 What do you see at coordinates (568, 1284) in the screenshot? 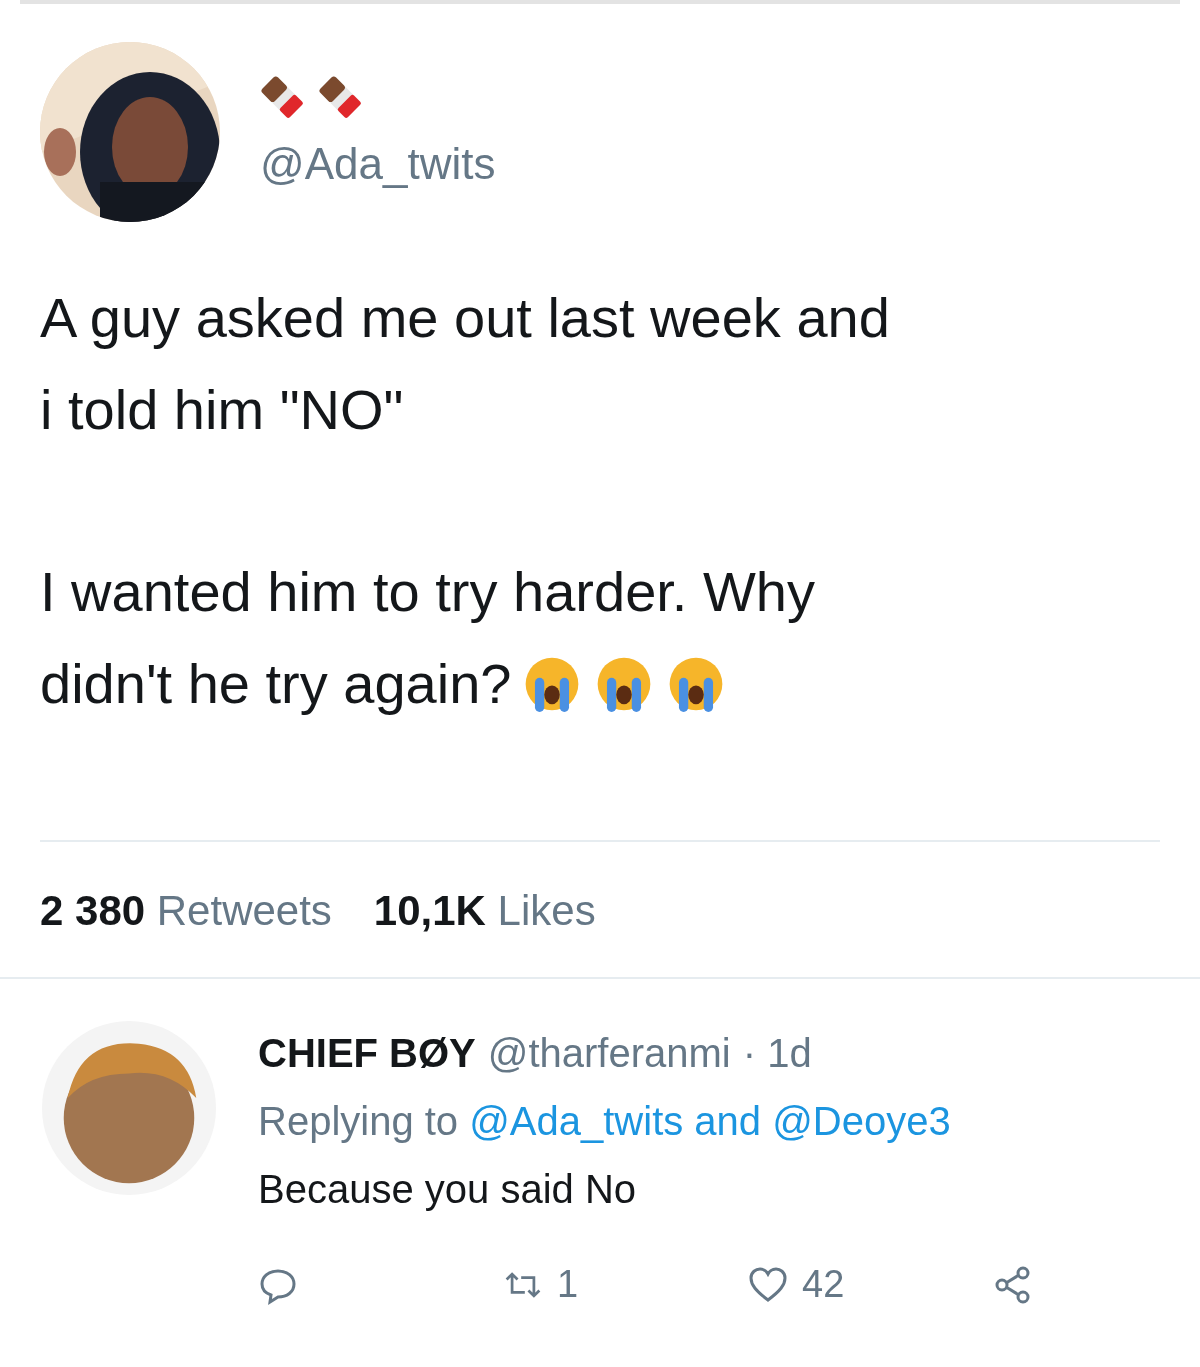
I see `action-count: 1` at bounding box center [568, 1284].